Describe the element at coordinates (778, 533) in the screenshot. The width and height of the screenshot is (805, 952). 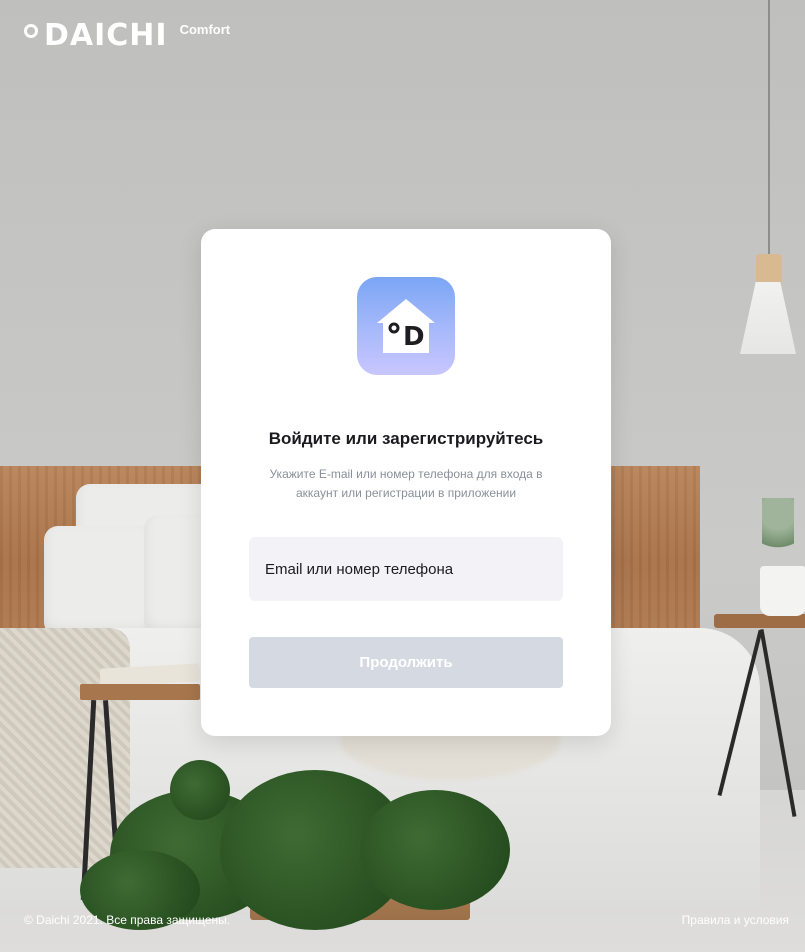
I see `succulent-plant` at that location.